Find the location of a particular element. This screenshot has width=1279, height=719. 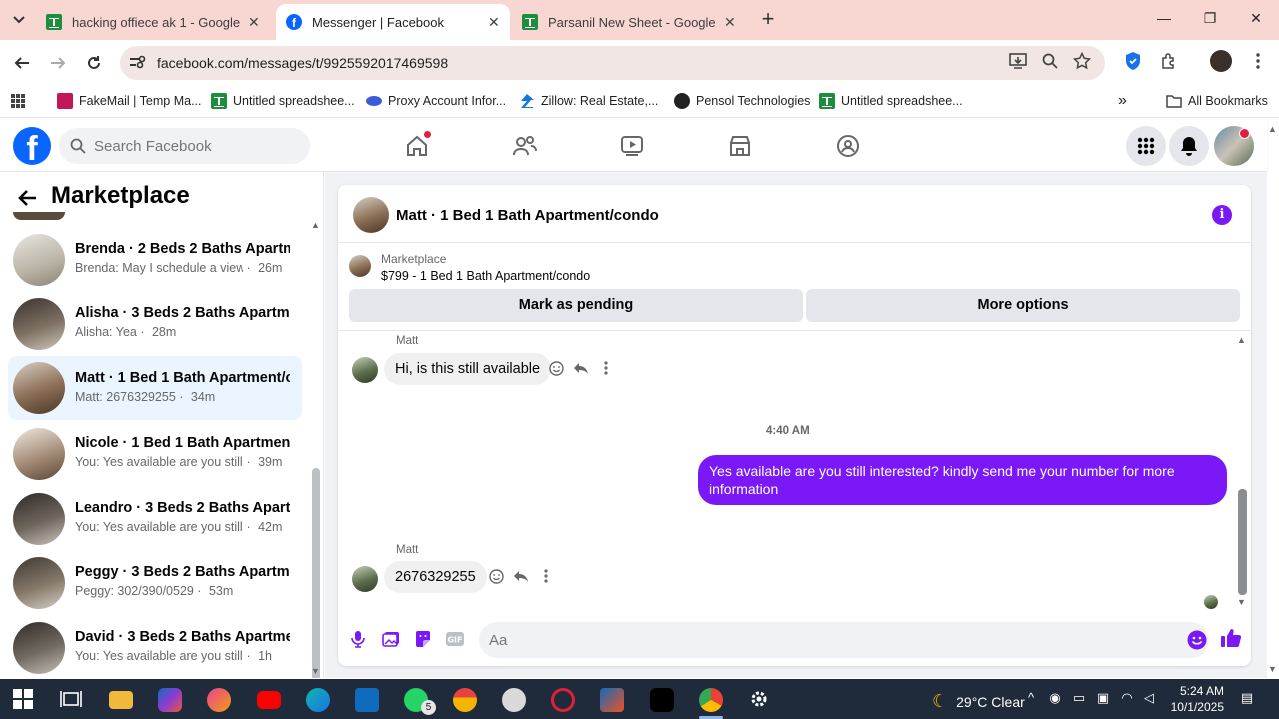

facebook-search is located at coordinates (184, 146).